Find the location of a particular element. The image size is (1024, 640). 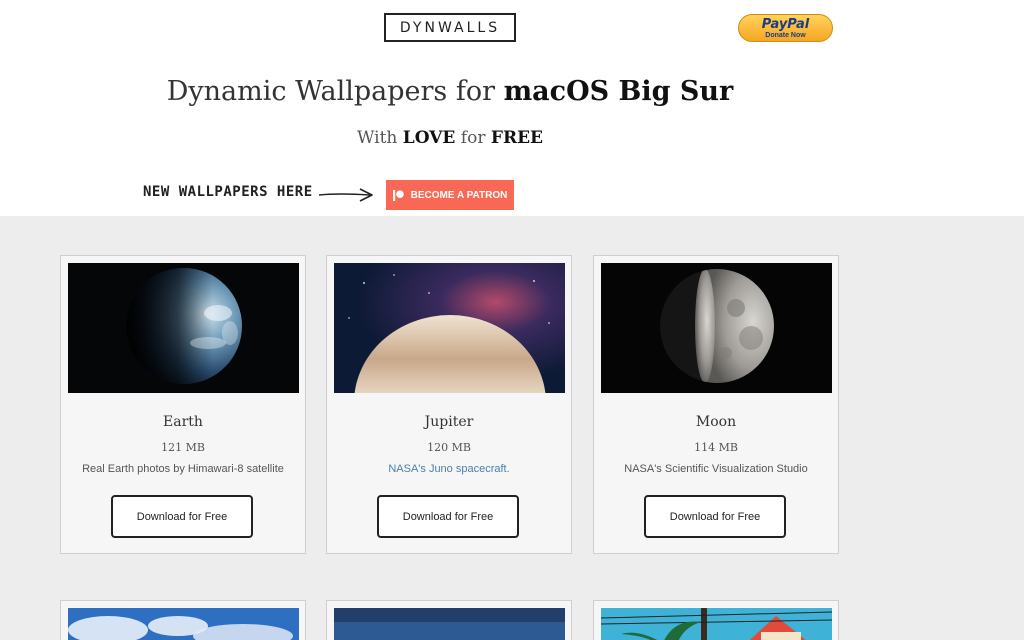

arrow-right-icon is located at coordinates (345, 195).